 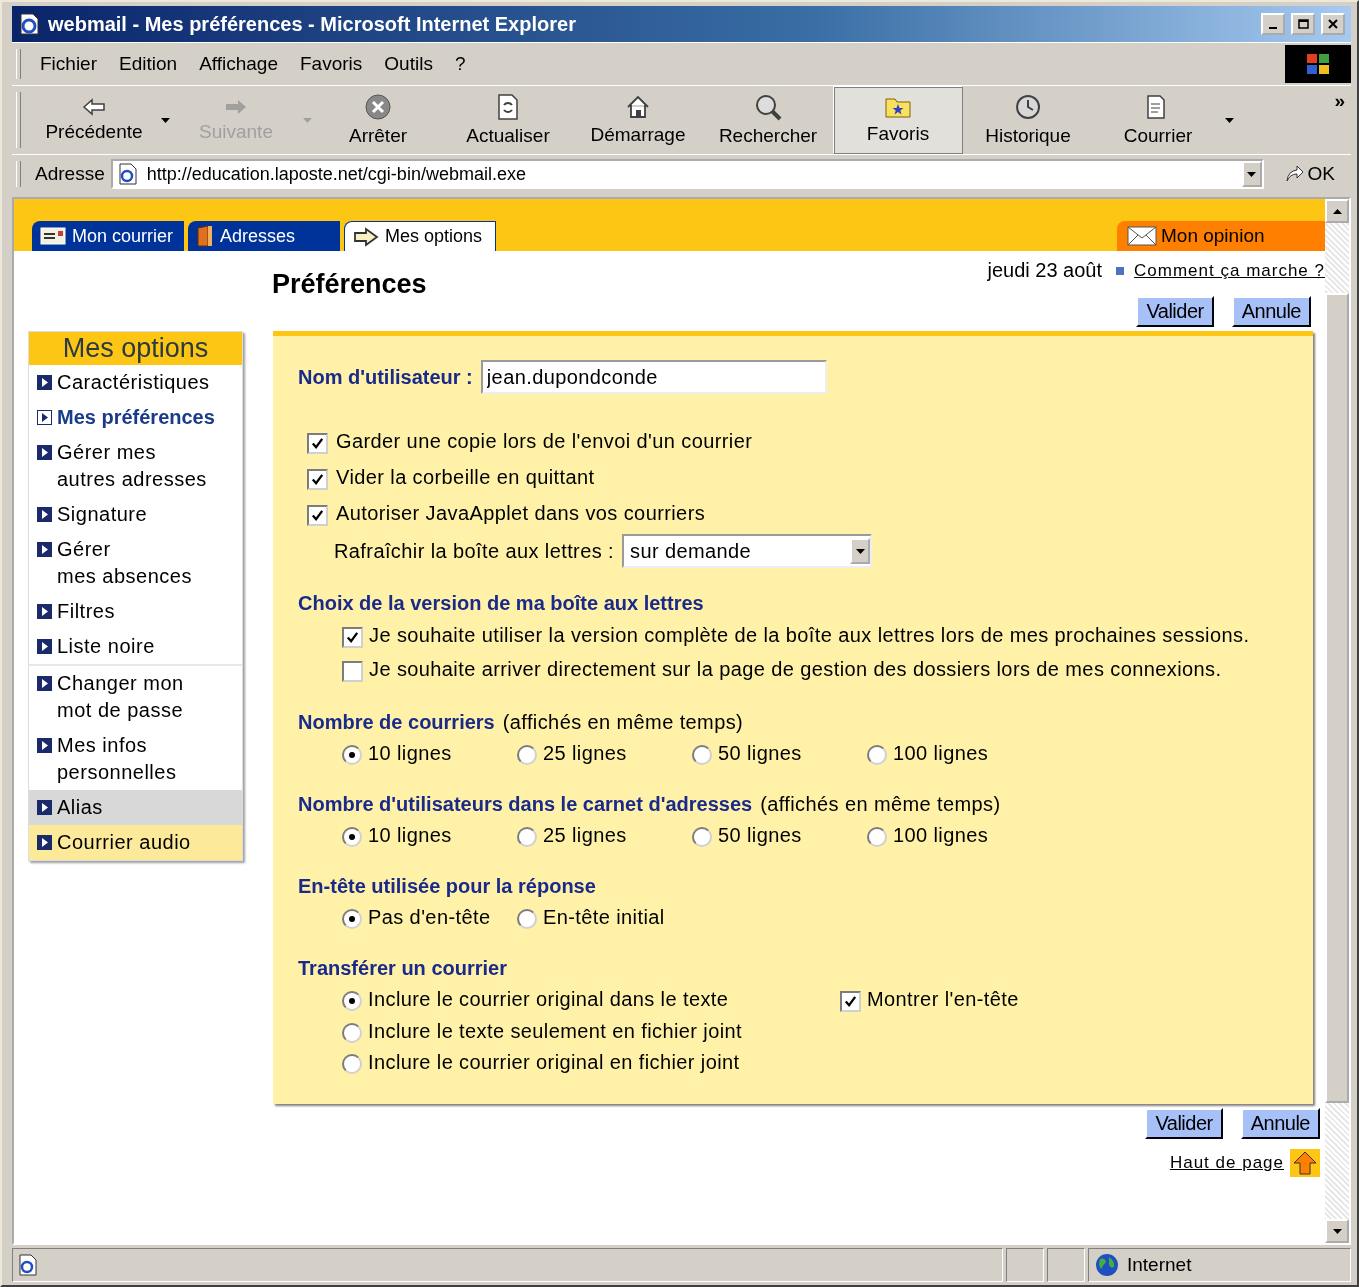 What do you see at coordinates (331, 64) in the screenshot?
I see `menu-item: Favoris` at bounding box center [331, 64].